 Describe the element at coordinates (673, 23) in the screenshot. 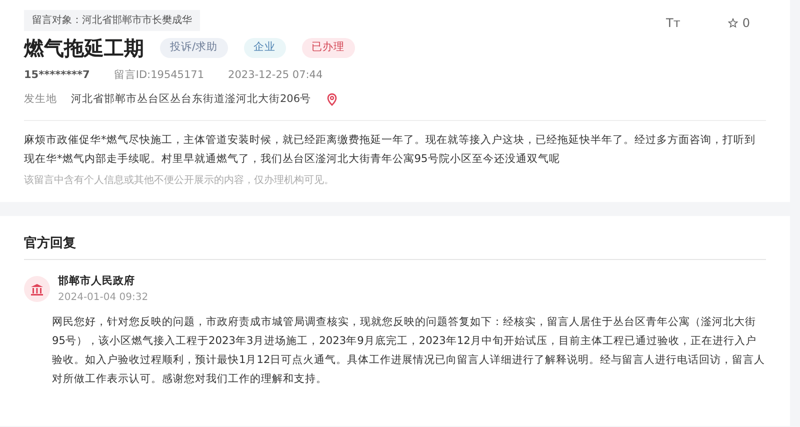

I see `font-size-button: Tт` at that location.